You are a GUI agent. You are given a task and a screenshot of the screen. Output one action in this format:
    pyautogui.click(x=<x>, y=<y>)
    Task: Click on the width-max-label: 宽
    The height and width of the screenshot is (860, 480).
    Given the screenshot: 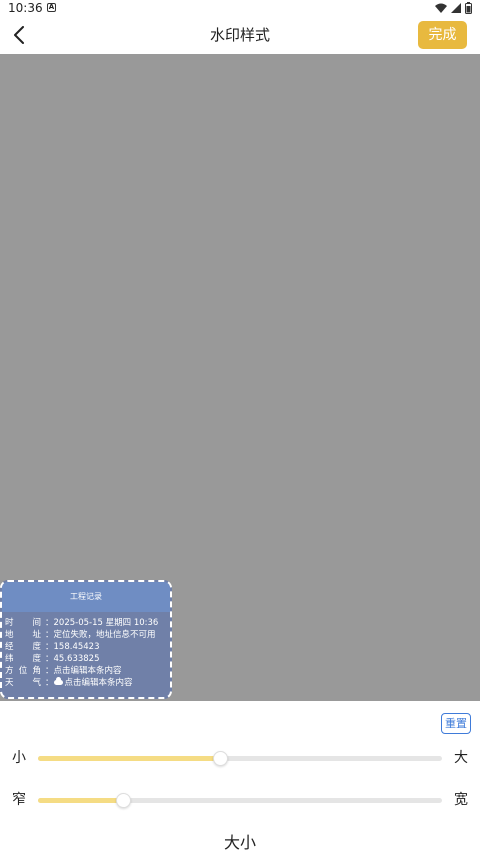 What is the action you would take?
    pyautogui.click(x=461, y=800)
    